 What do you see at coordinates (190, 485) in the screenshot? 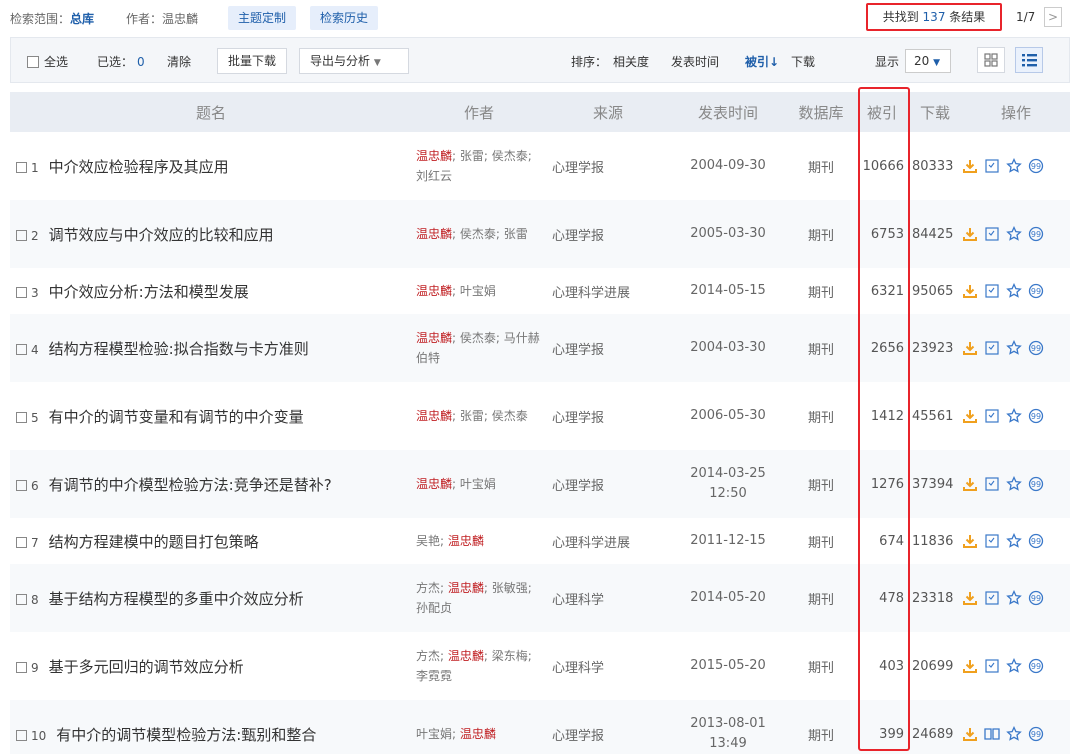
I see `paper-title-link: 有调节的中介模型检验方法:竞争还是替补?` at bounding box center [190, 485].